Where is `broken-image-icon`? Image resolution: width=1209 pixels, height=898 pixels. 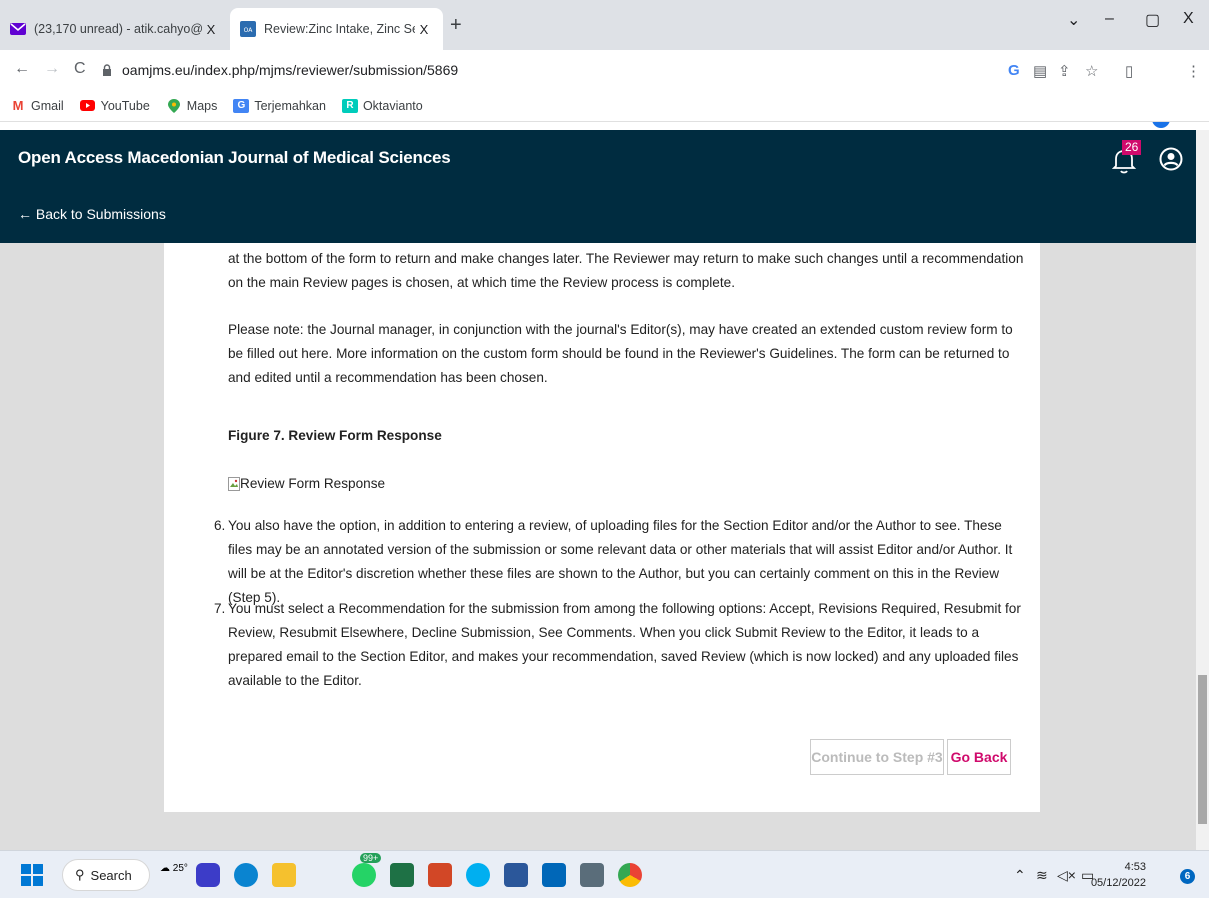 broken-image-icon is located at coordinates (234, 484).